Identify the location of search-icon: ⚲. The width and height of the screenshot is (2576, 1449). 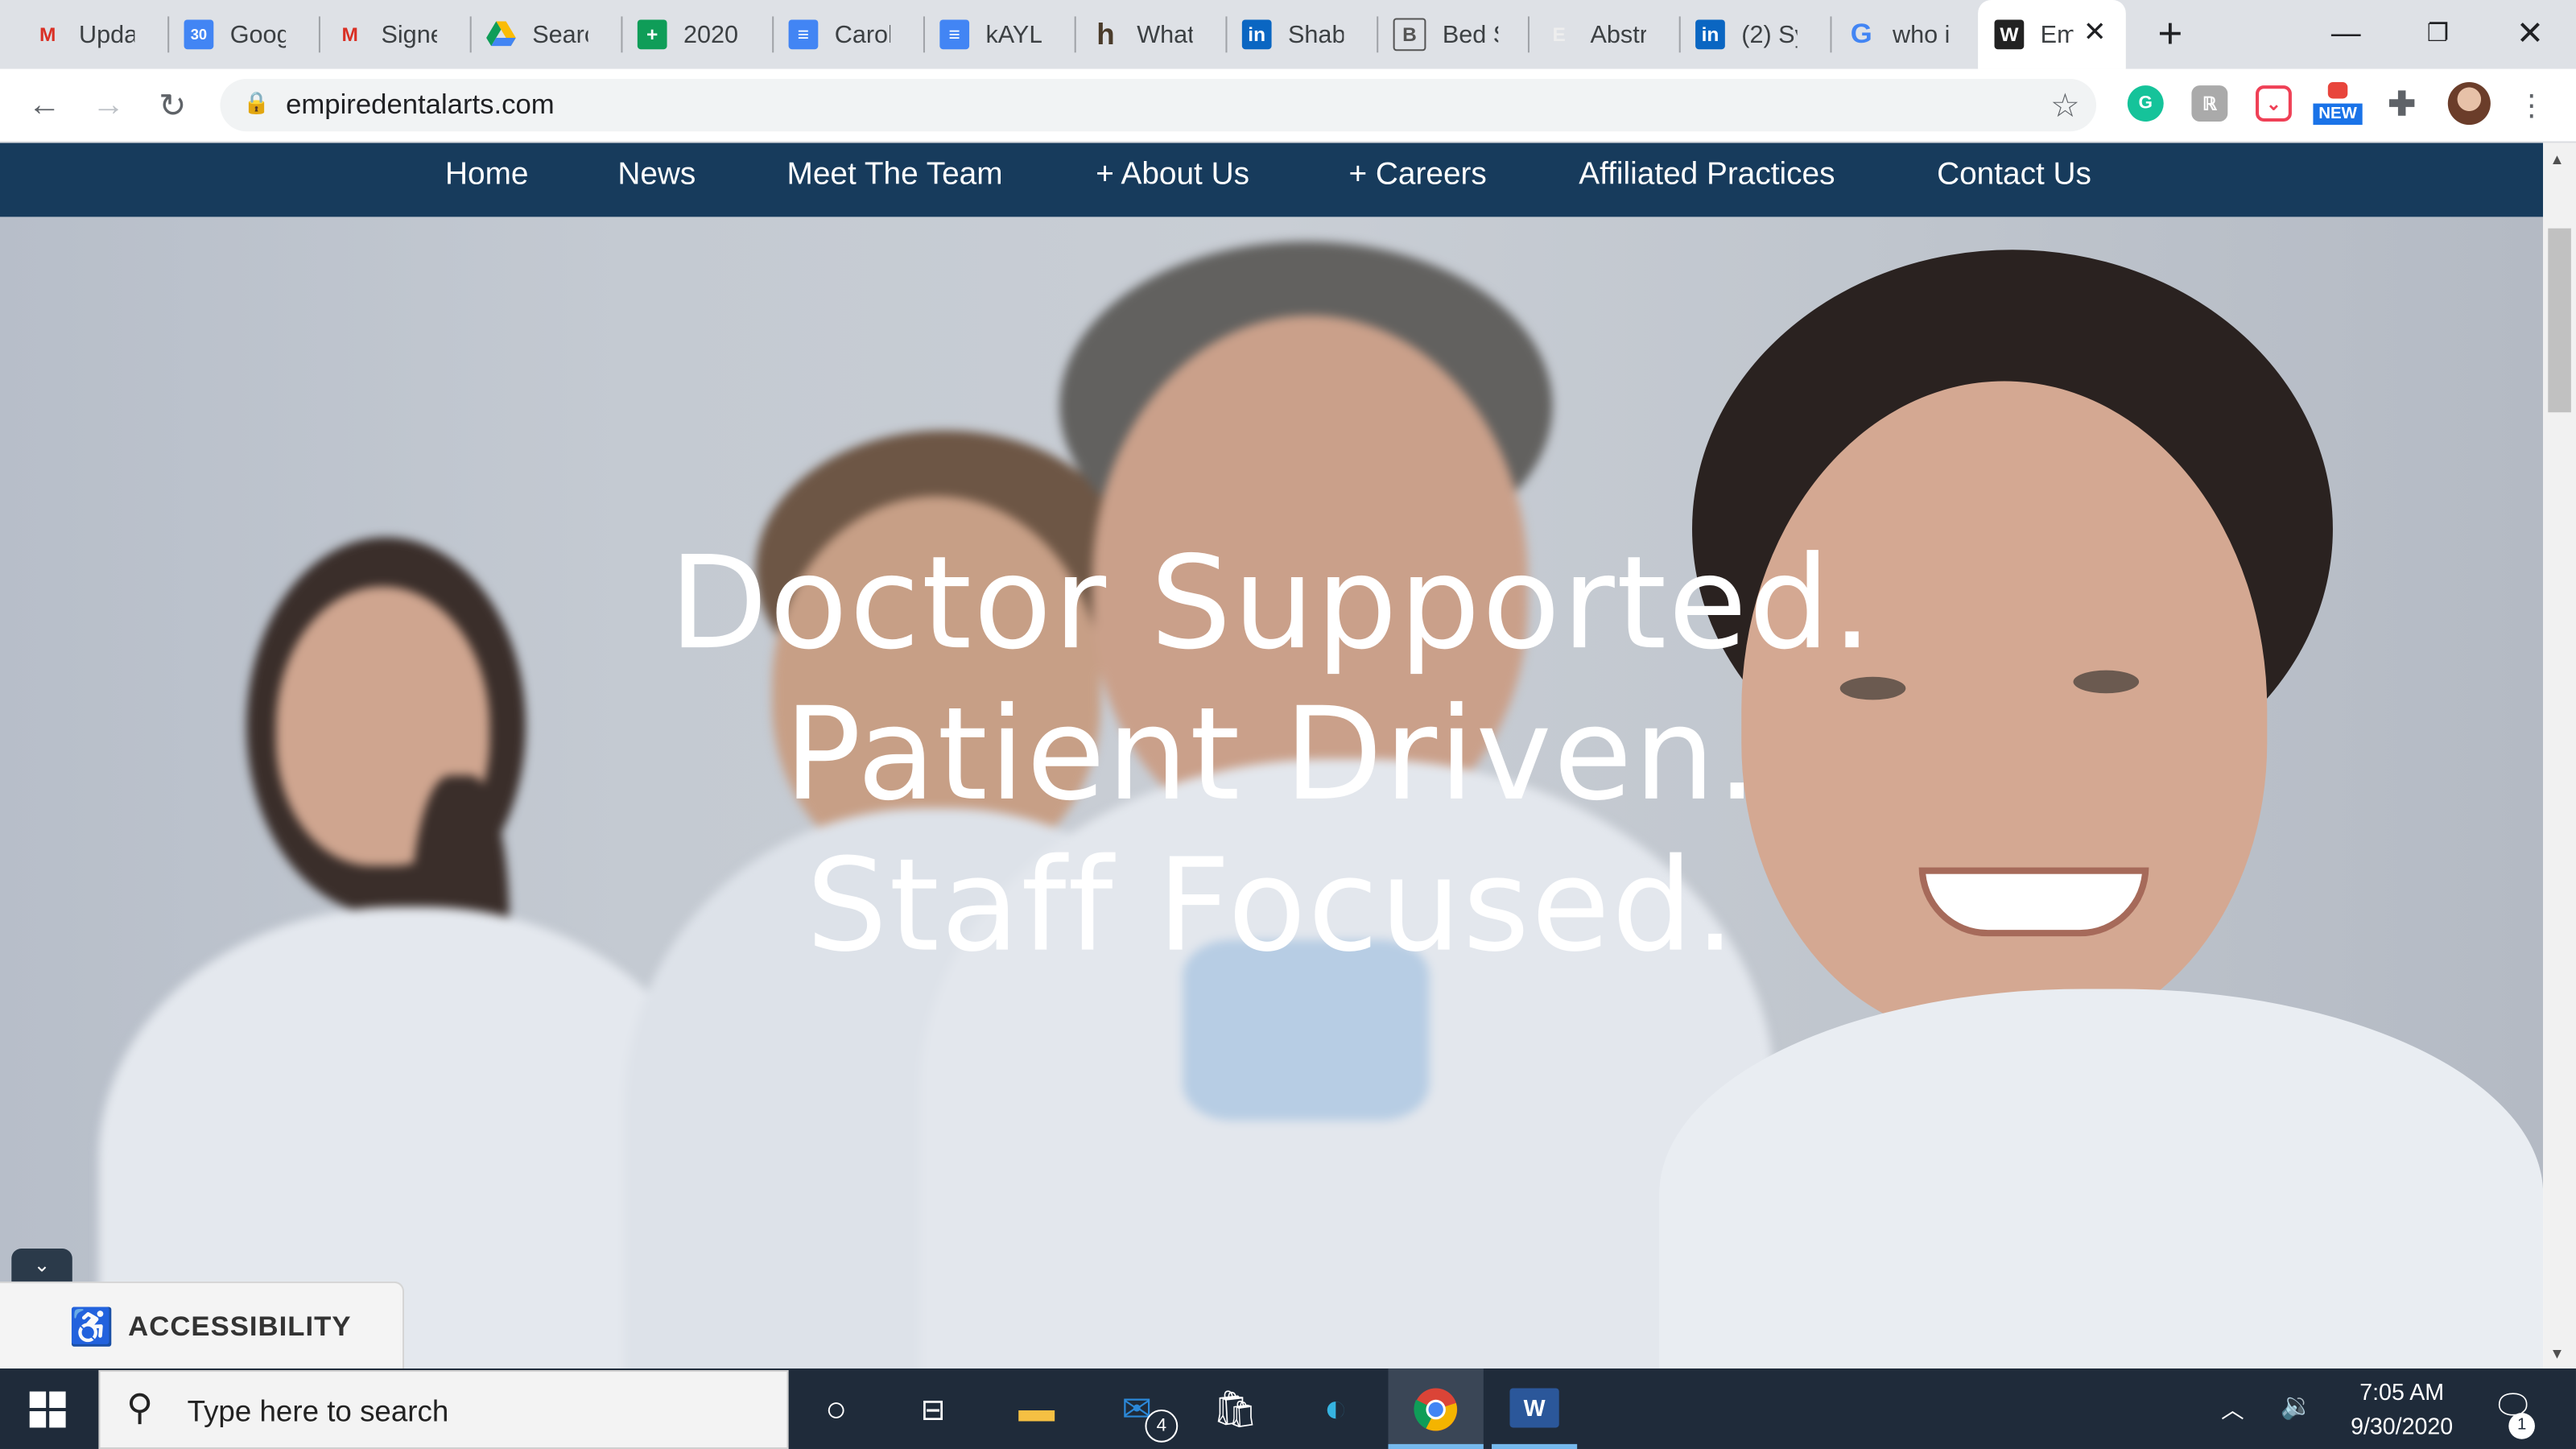
(140, 1407).